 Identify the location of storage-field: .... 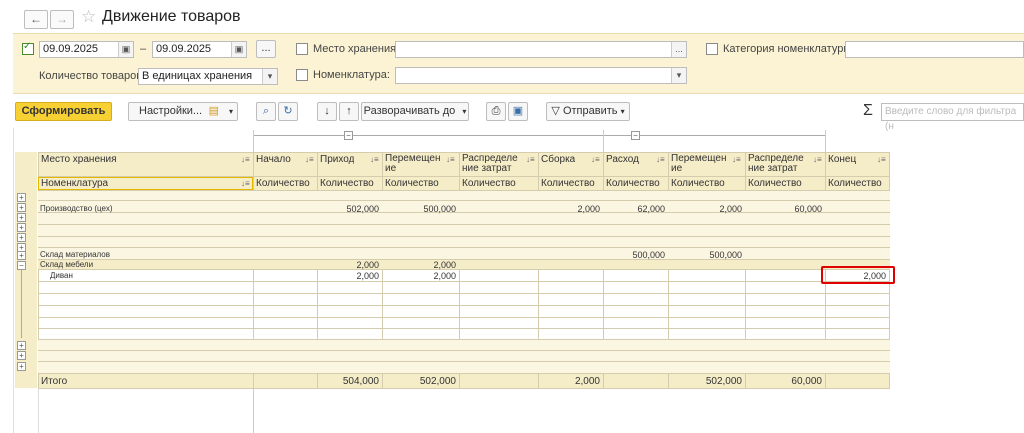
(541, 49).